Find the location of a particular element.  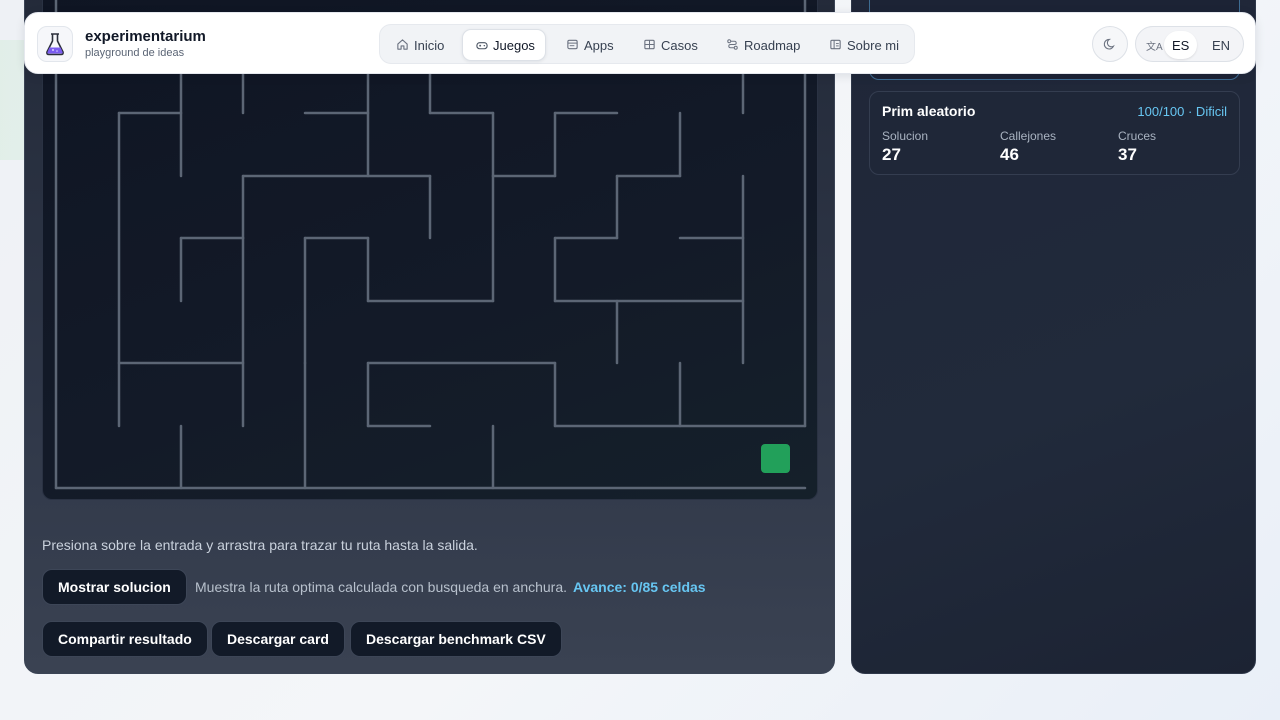

theme-toggle-button is located at coordinates (1110, 44).